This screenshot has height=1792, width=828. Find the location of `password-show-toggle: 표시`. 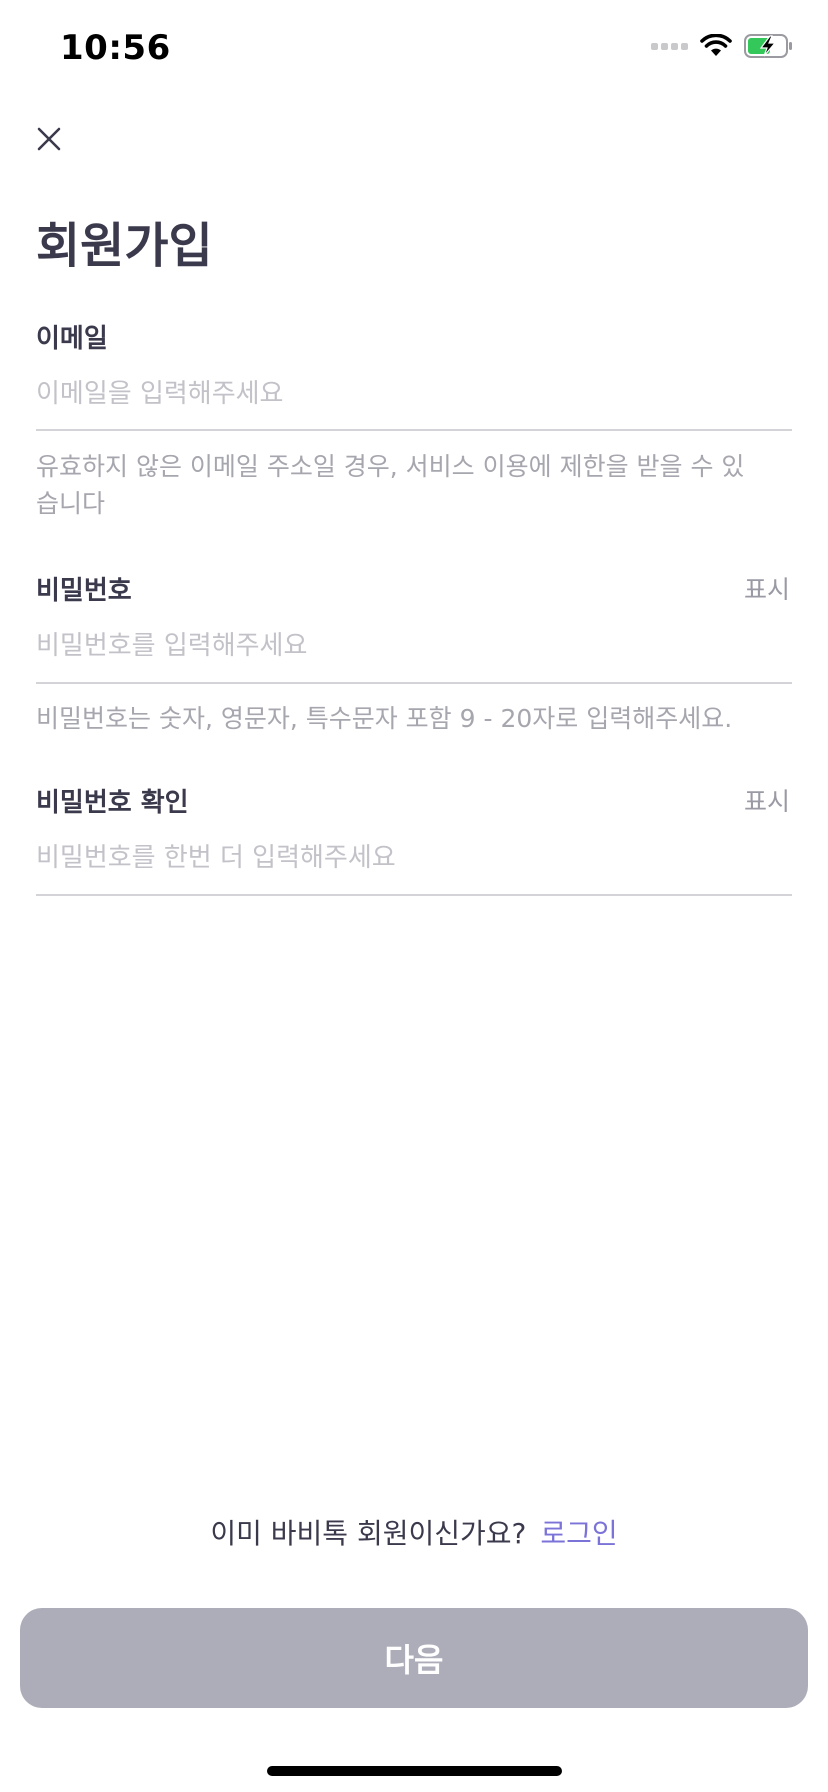

password-show-toggle: 표시 is located at coordinates (767, 588).